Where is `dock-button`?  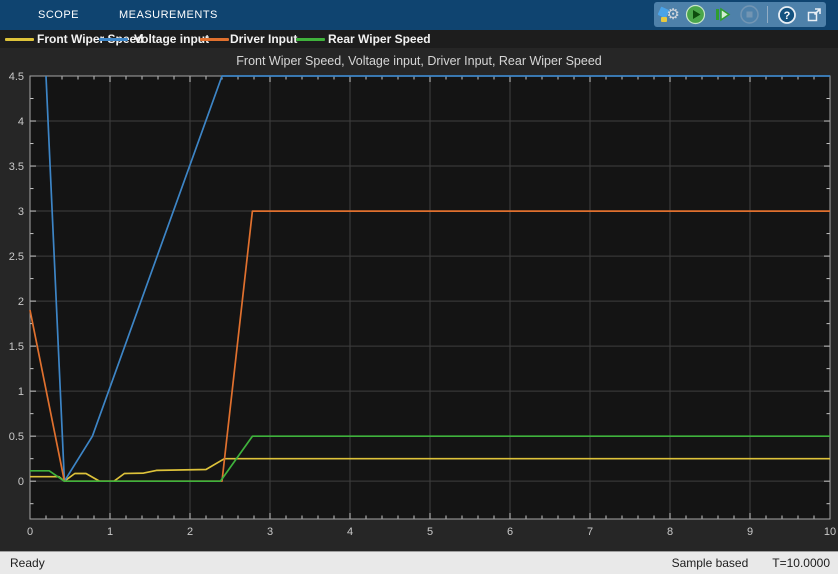
dock-button is located at coordinates (814, 15).